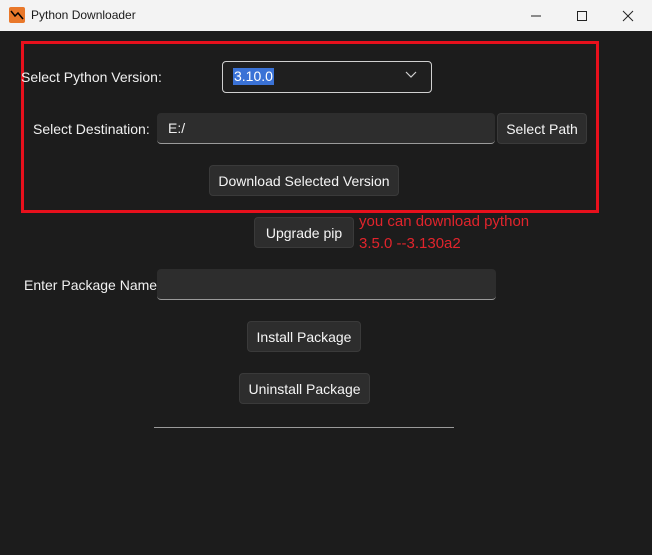  What do you see at coordinates (444, 221) in the screenshot?
I see `annotation-line-1: you can download python` at bounding box center [444, 221].